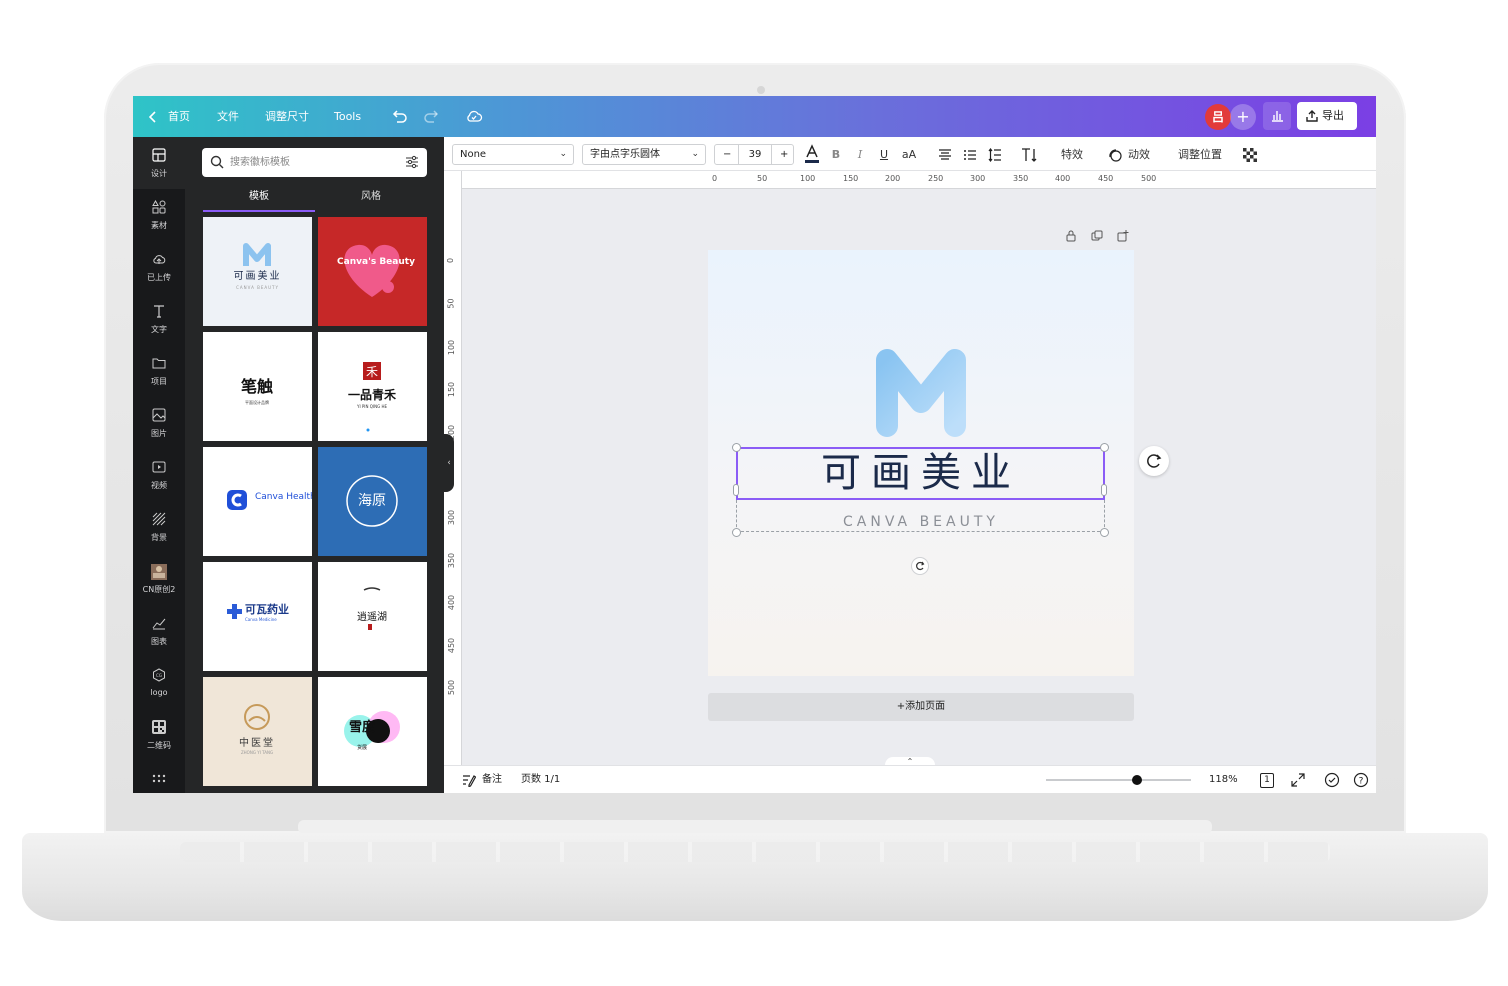 The height and width of the screenshot is (986, 1508). What do you see at coordinates (762, 178) in the screenshot?
I see `ruler-tick: 50` at bounding box center [762, 178].